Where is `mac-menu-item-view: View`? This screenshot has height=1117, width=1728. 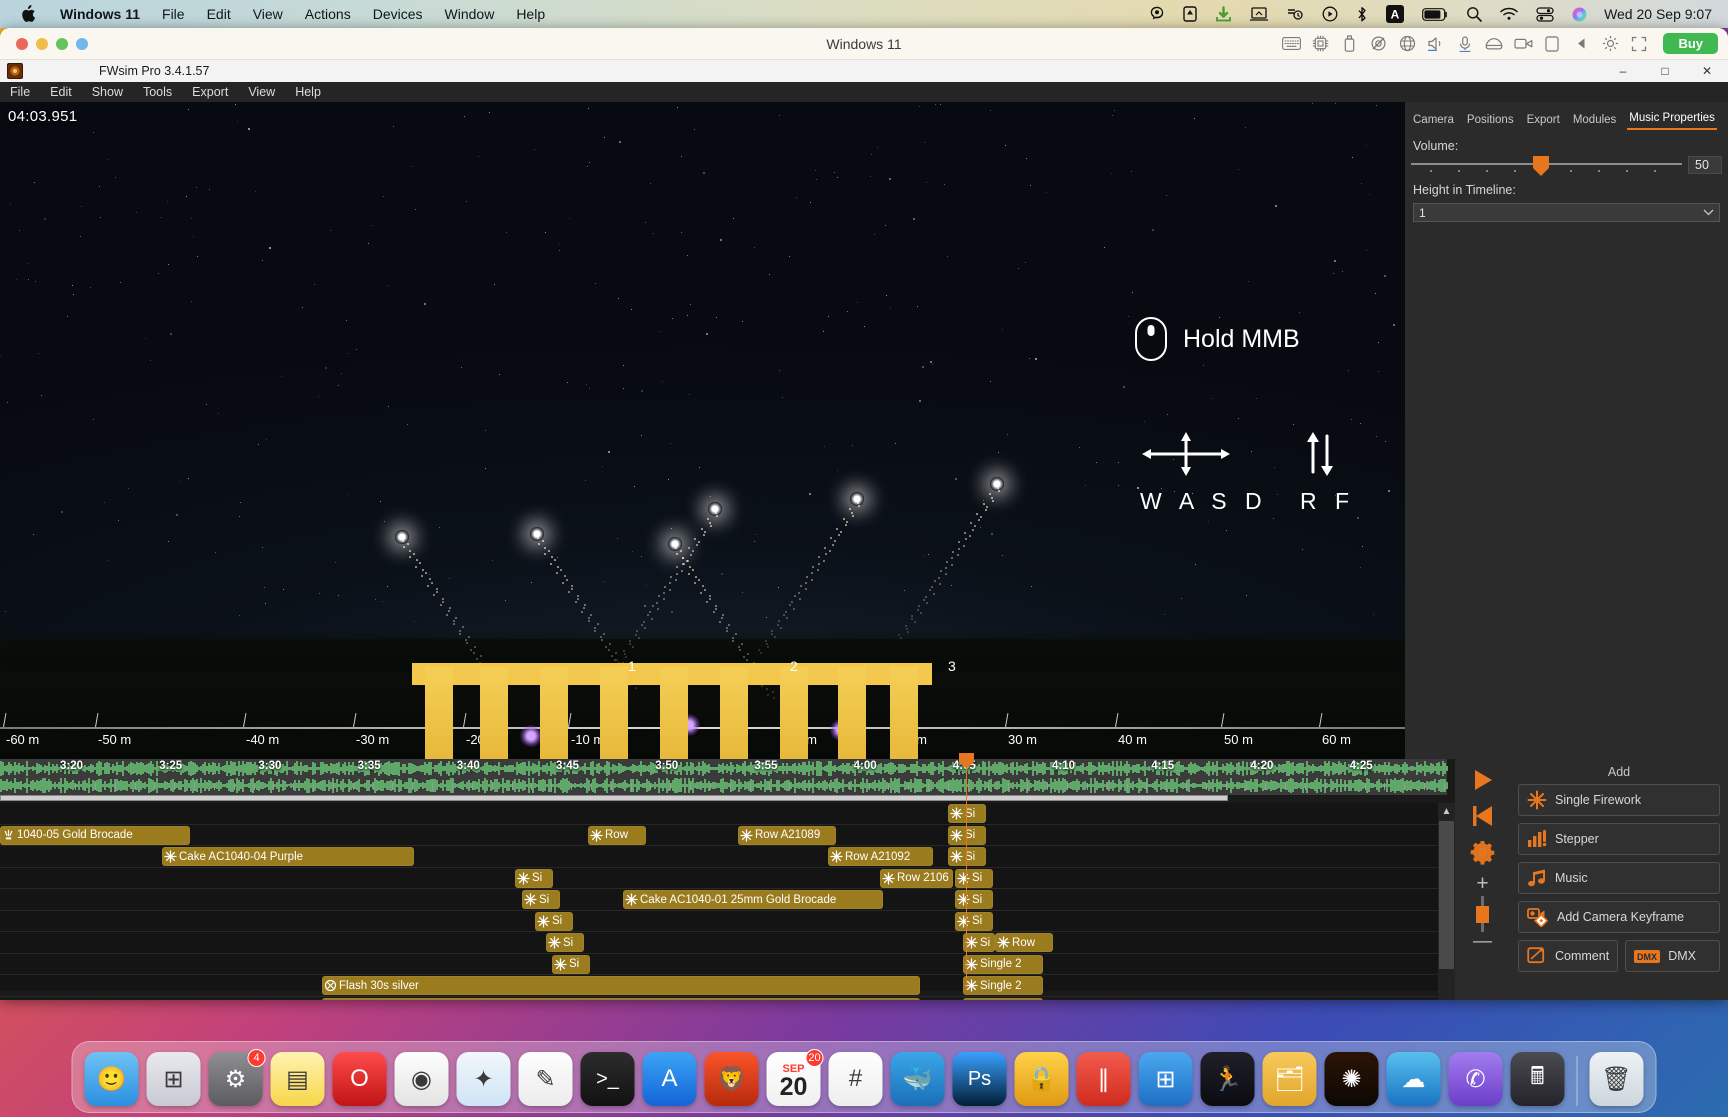
mac-menu-item-view: View is located at coordinates (268, 14).